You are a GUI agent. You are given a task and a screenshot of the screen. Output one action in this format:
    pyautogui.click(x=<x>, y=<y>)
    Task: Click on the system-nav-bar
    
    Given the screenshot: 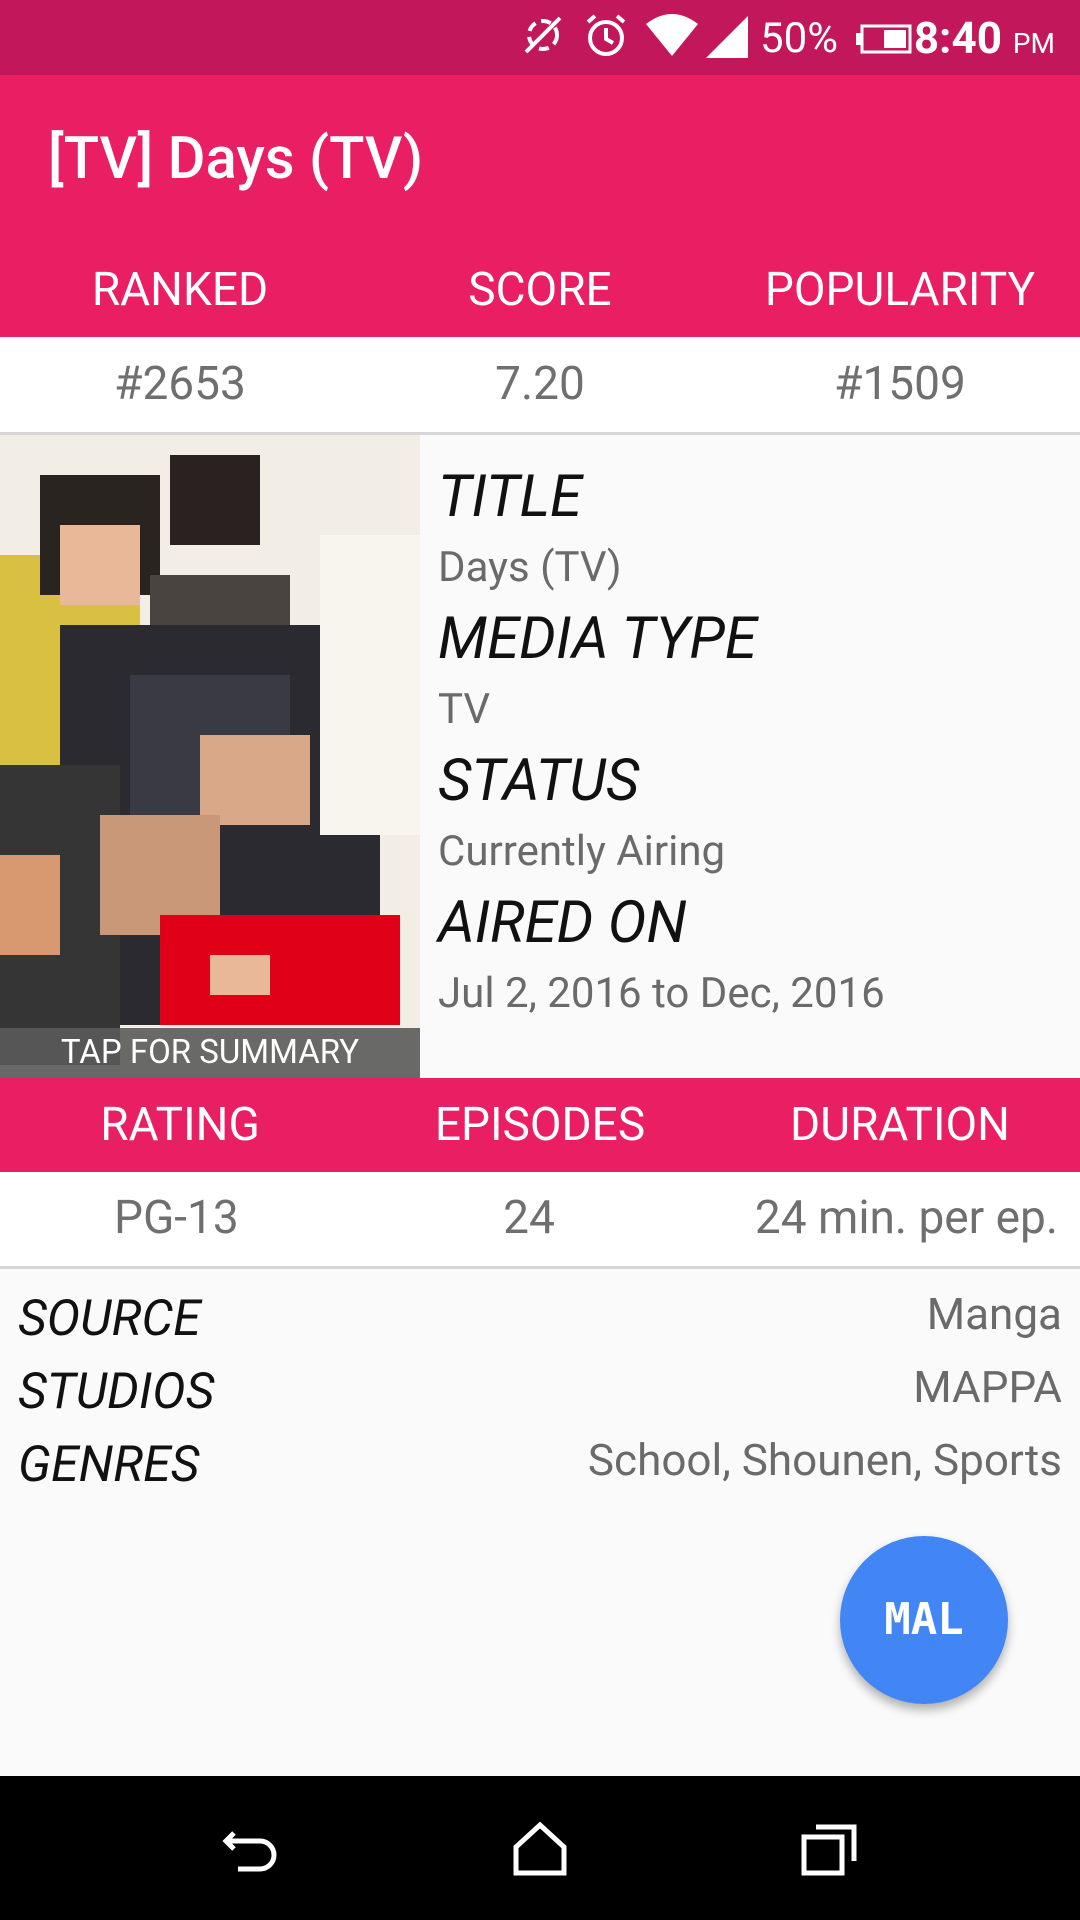 What is the action you would take?
    pyautogui.click(x=540, y=1848)
    